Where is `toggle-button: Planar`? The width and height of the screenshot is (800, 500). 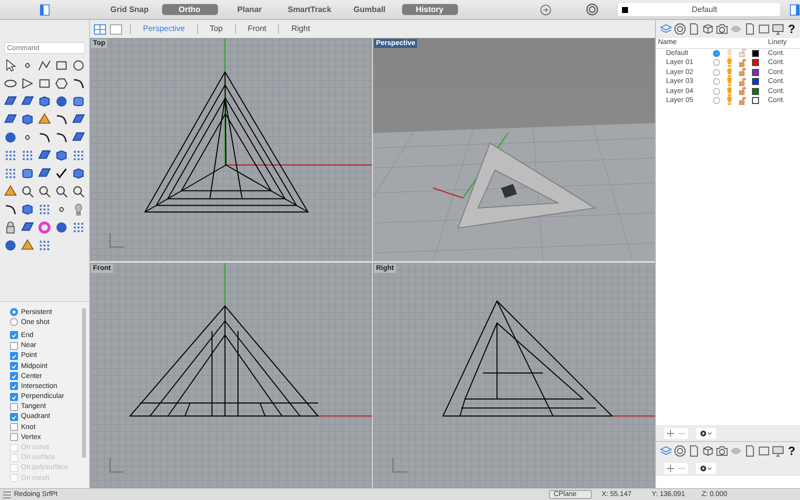
toggle-button: Planar is located at coordinates (250, 9).